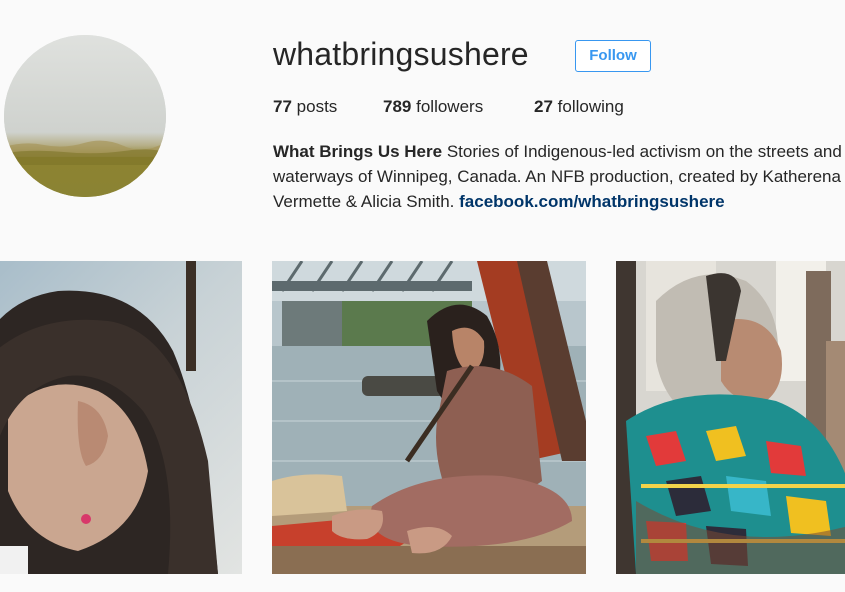  What do you see at coordinates (401, 54) in the screenshot?
I see `profile-username: whatbringsushere` at bounding box center [401, 54].